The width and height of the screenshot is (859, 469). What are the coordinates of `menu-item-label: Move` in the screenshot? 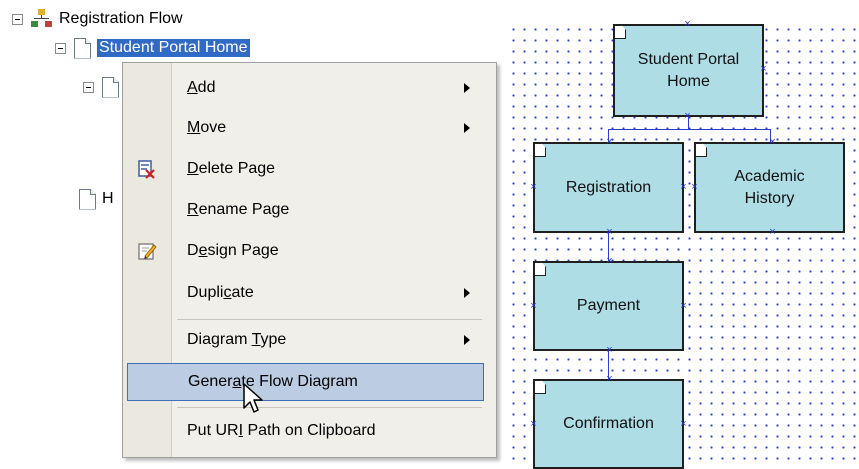 It's located at (207, 127).